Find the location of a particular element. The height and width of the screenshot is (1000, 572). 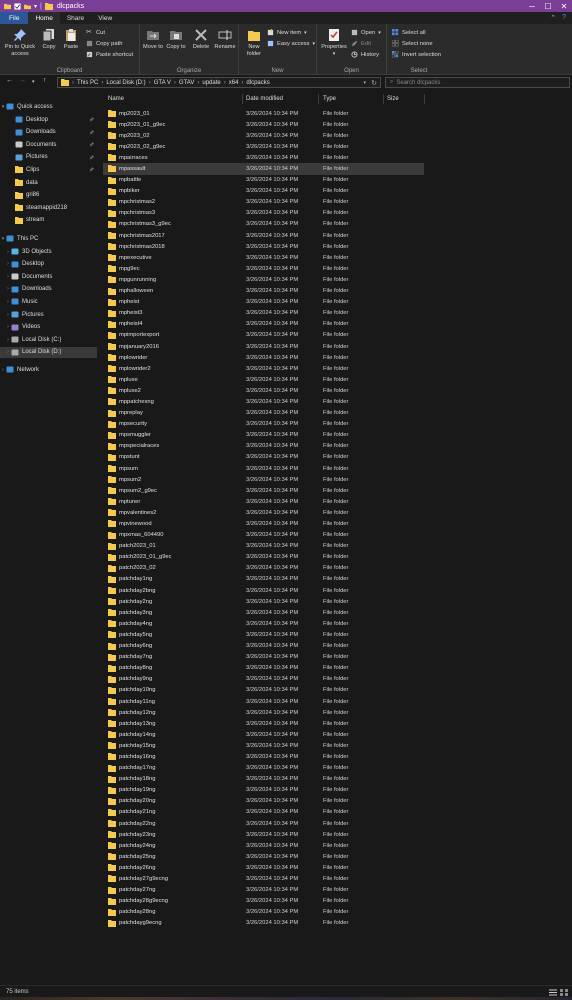

file-row: mpstunt 3/26/2024 10:34 PM File folder is located at coordinates (263, 457).